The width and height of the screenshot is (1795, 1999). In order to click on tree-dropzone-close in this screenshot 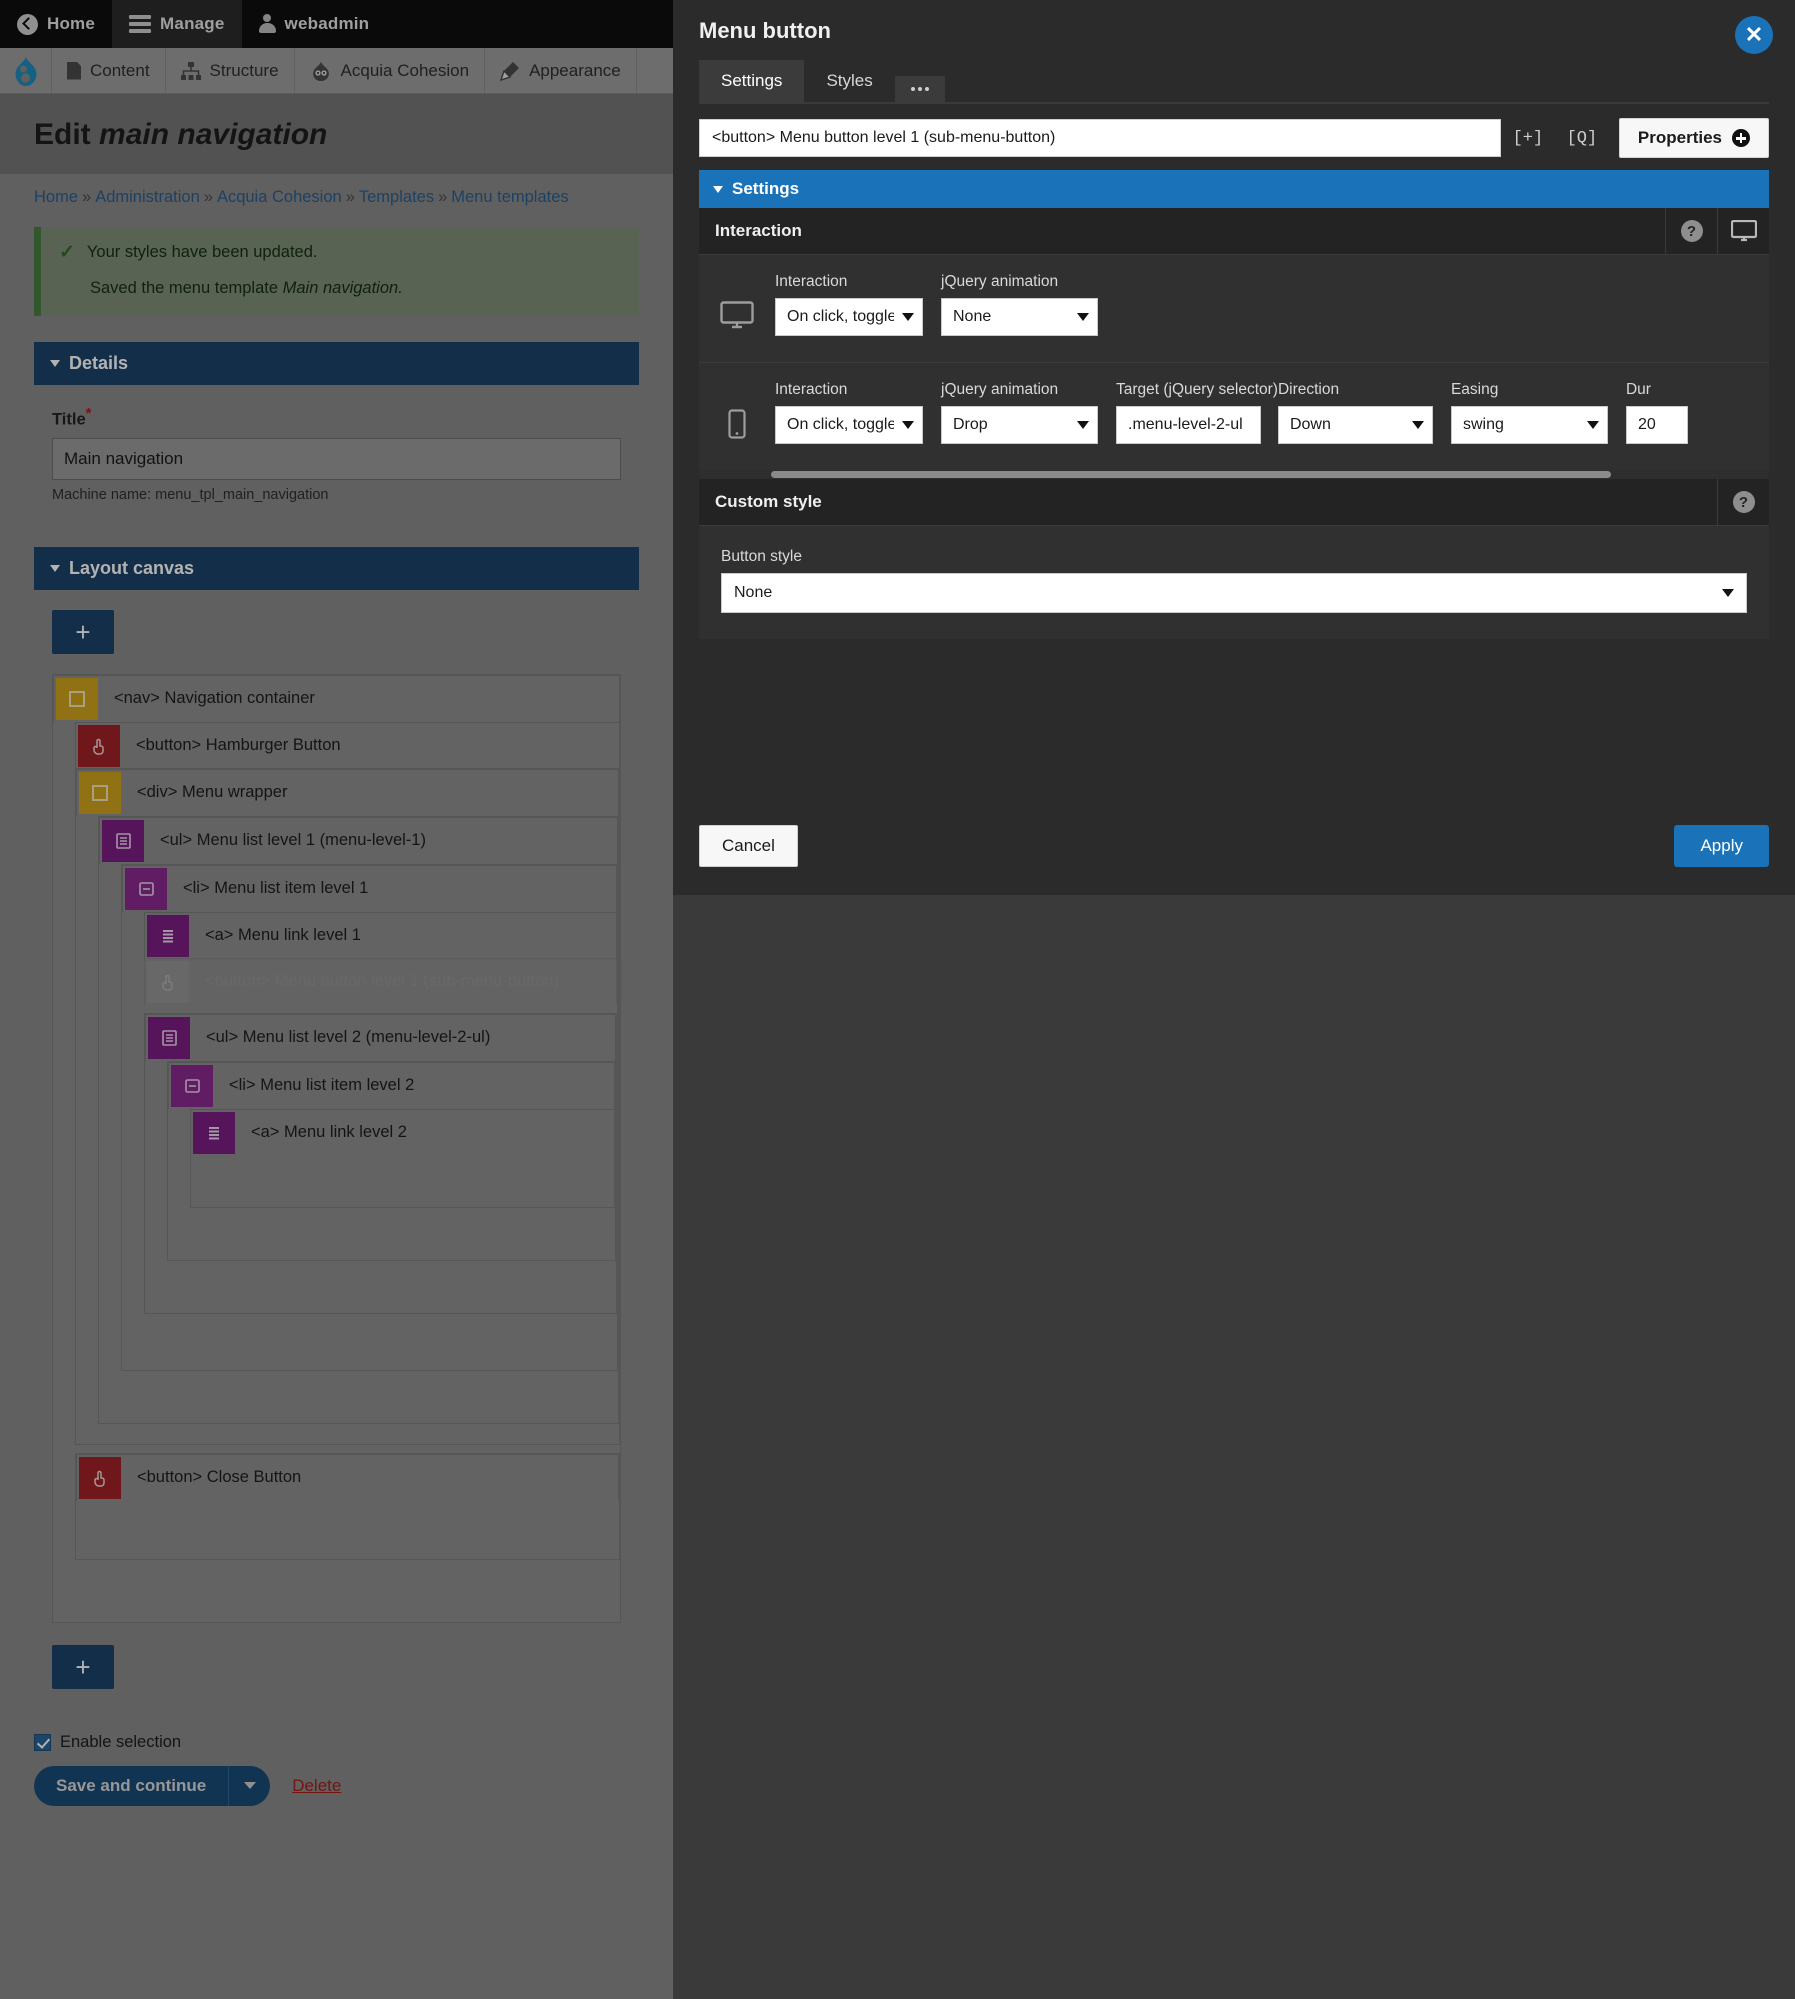, I will do `click(347, 1530)`.